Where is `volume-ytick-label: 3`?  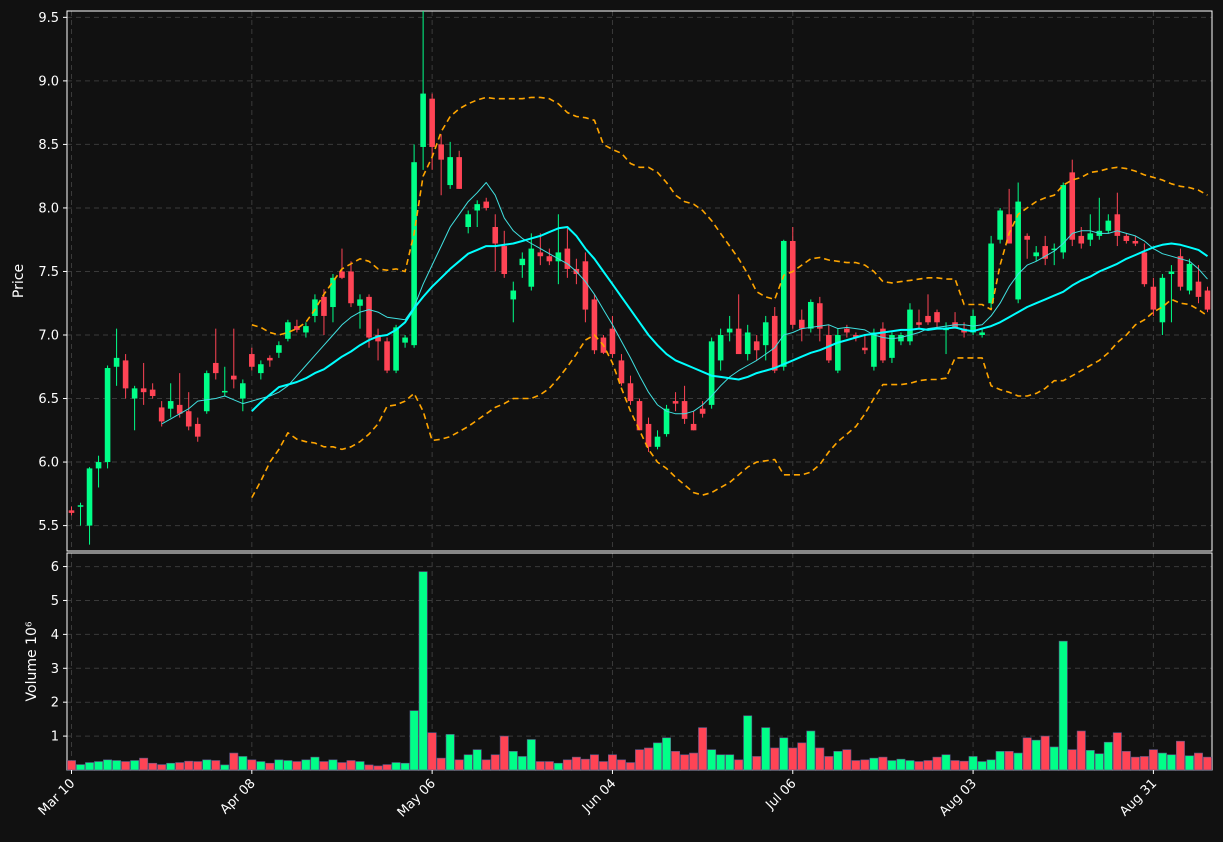 volume-ytick-label: 3 is located at coordinates (55, 669).